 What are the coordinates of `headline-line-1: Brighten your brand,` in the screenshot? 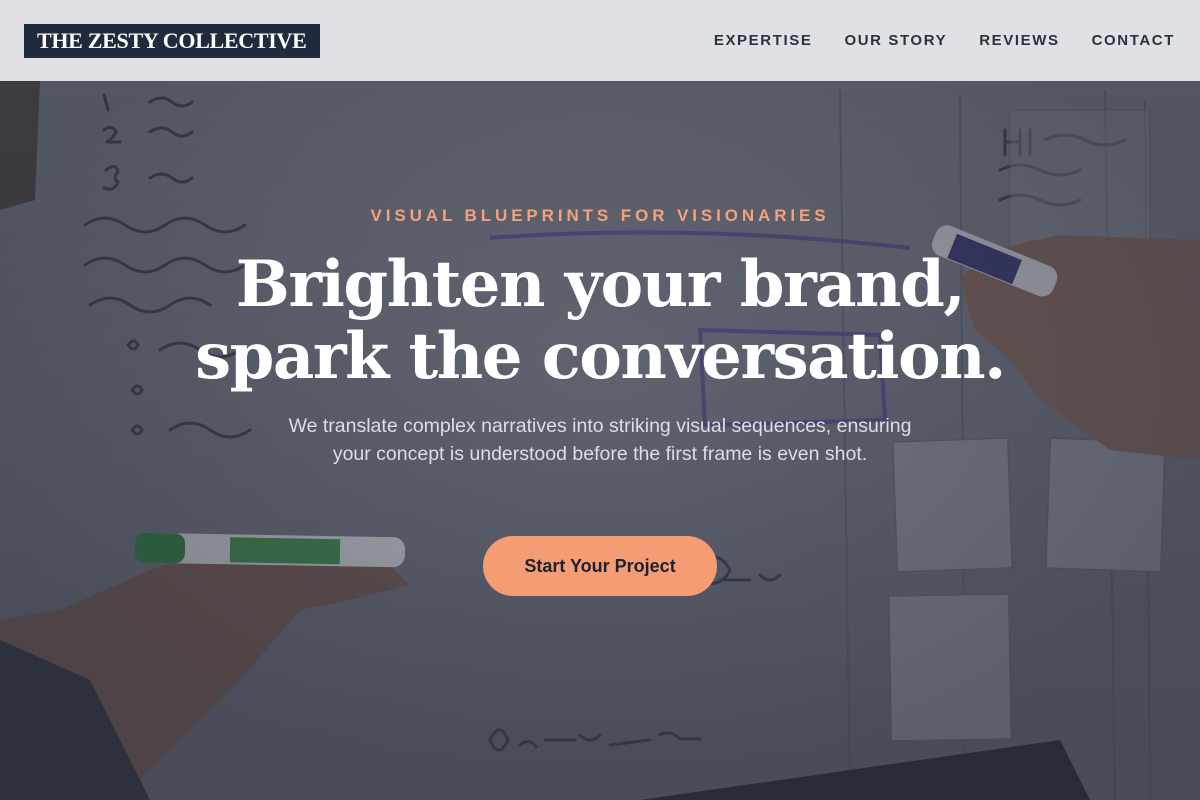 It's located at (600, 284).